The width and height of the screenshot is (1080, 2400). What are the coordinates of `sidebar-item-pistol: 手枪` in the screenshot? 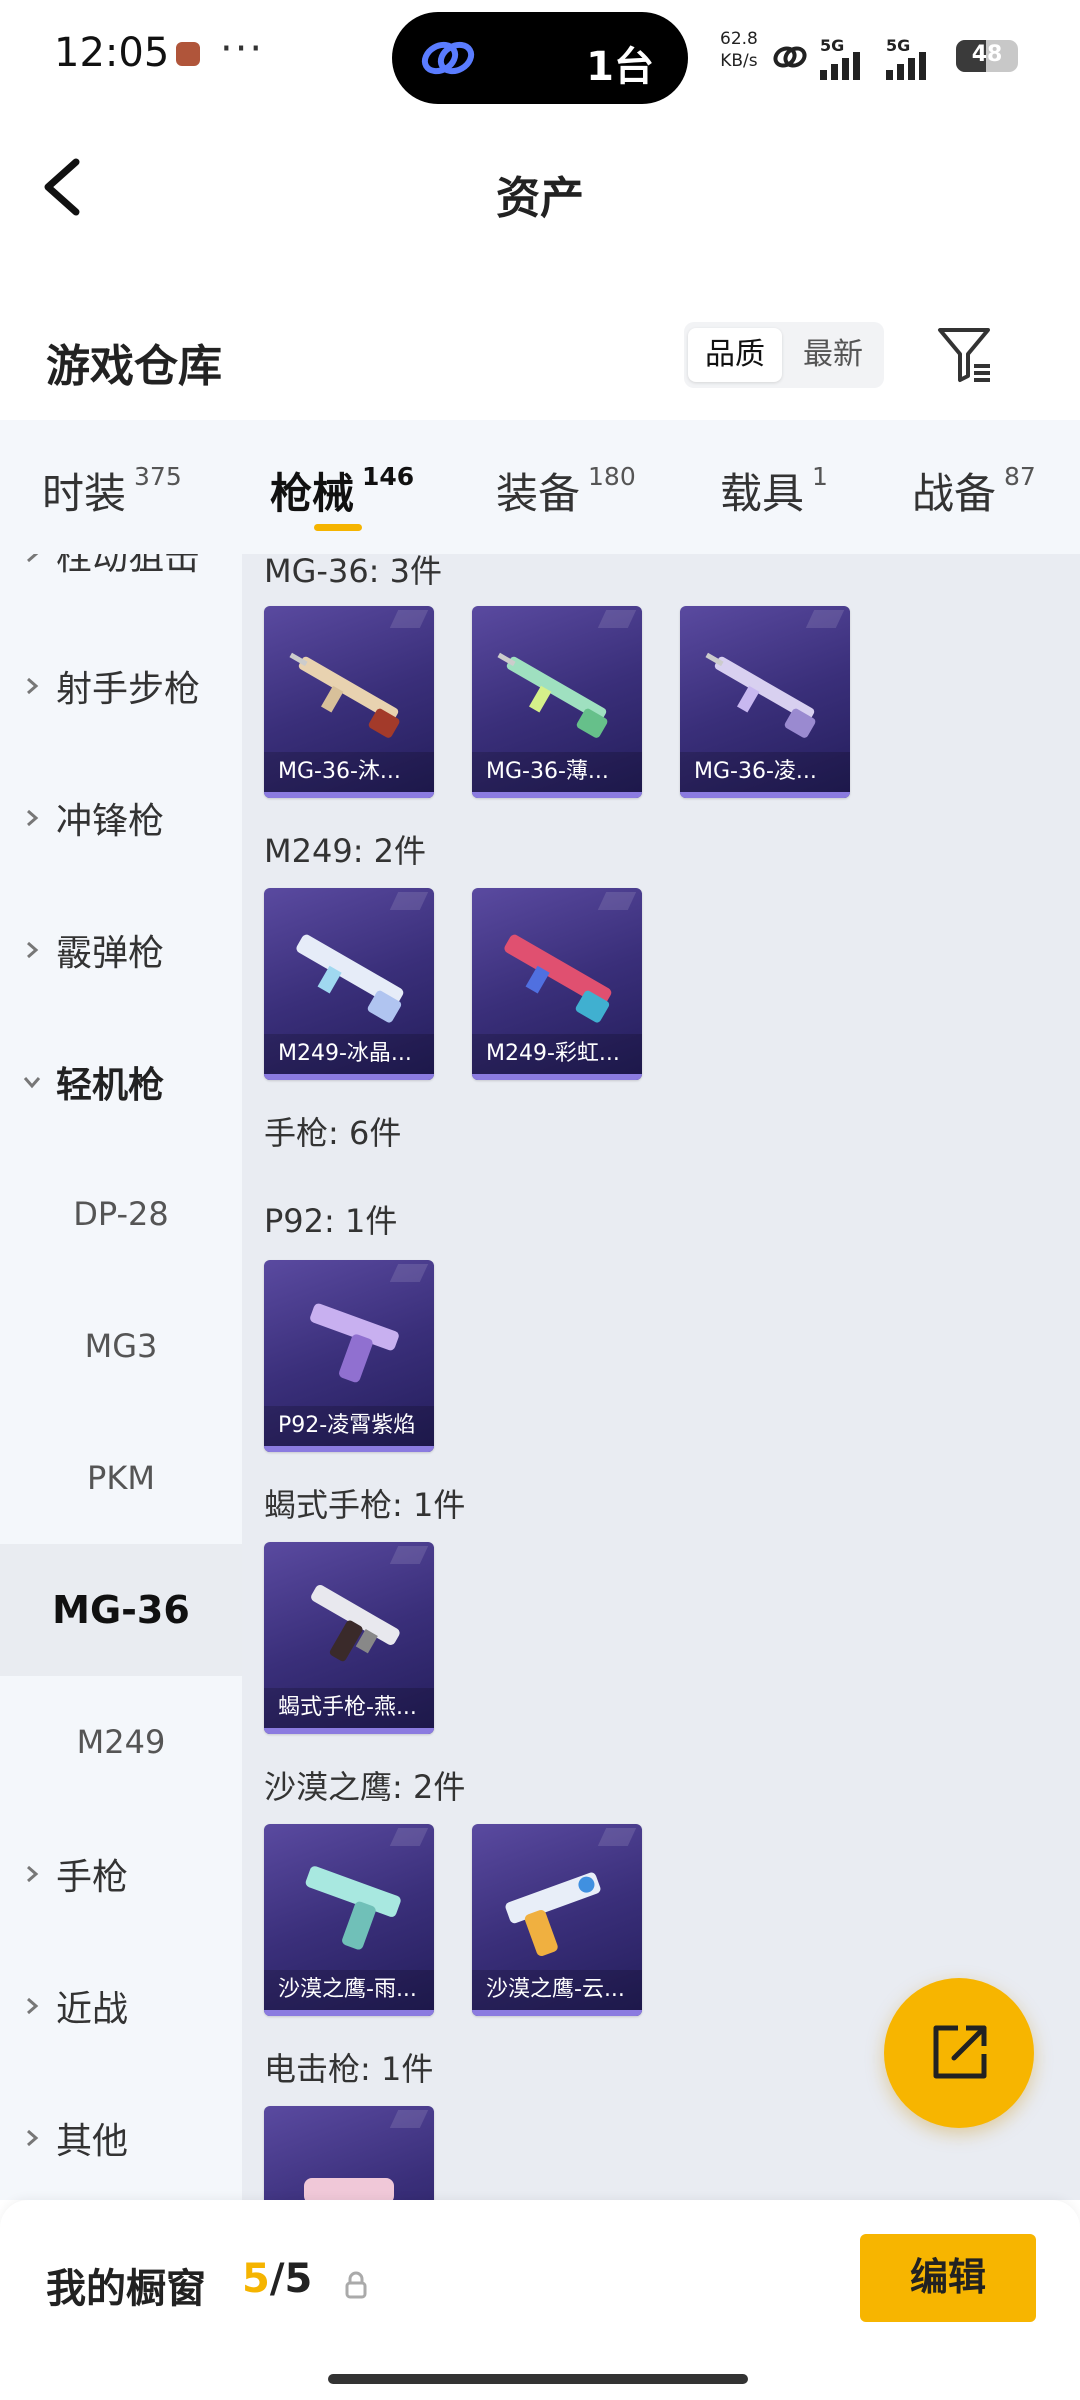 It's located at (121, 1874).